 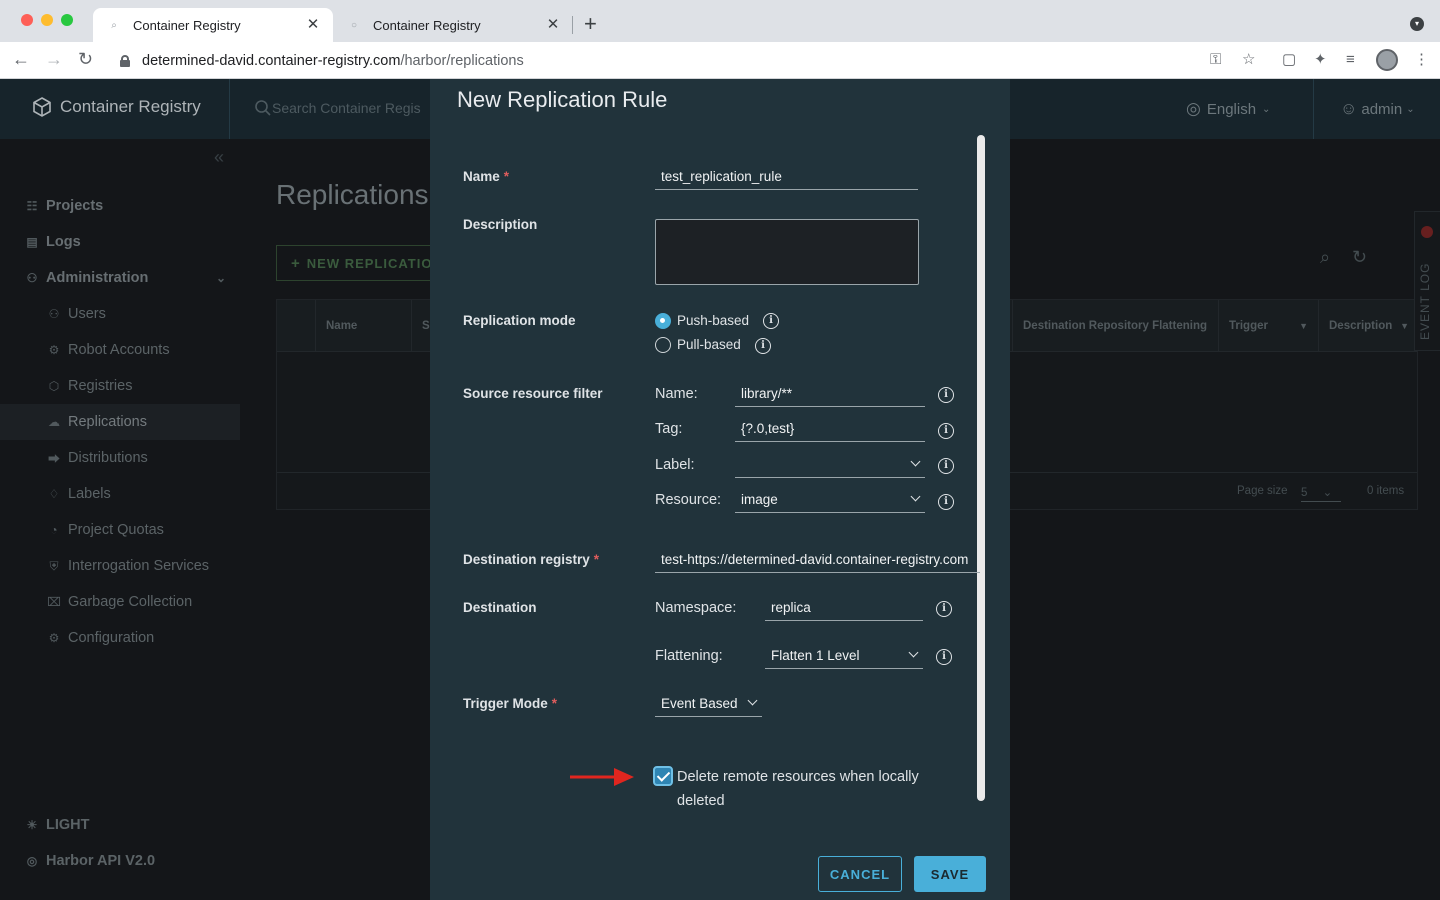 I want to click on trigger-mode-label-text: Trigger Mode, so click(x=505, y=703).